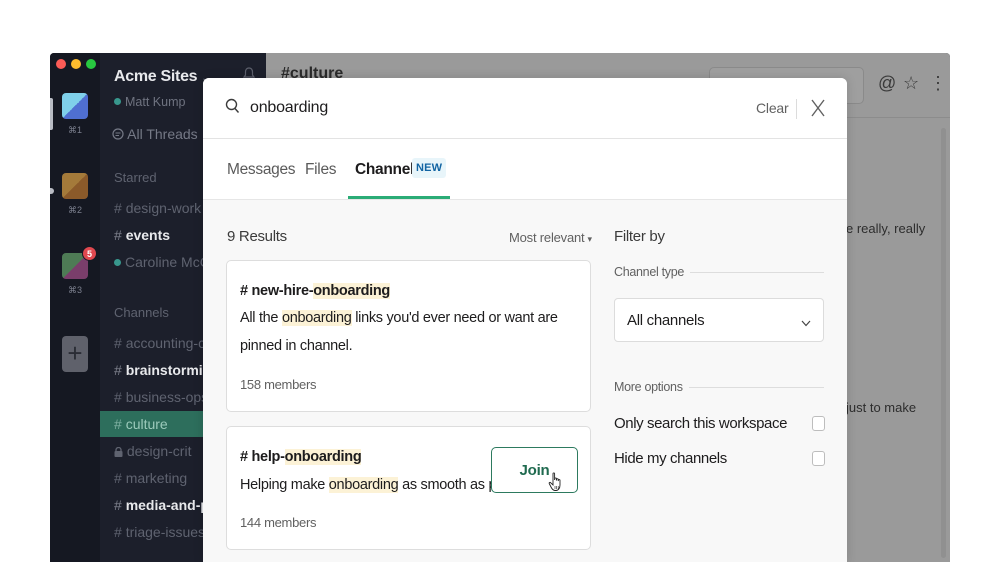  I want to click on results-count: 9 Results, so click(257, 236).